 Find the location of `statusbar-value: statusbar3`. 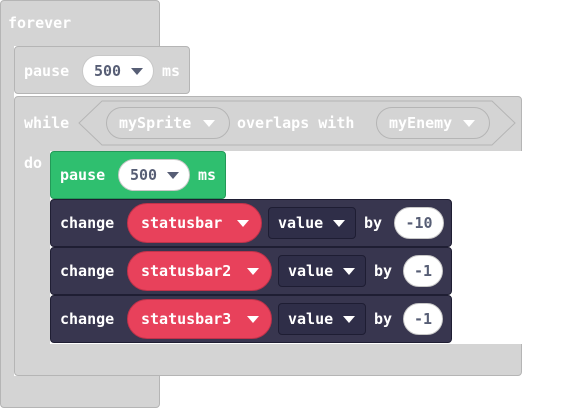

statusbar-value: statusbar3 is located at coordinates (186, 319).